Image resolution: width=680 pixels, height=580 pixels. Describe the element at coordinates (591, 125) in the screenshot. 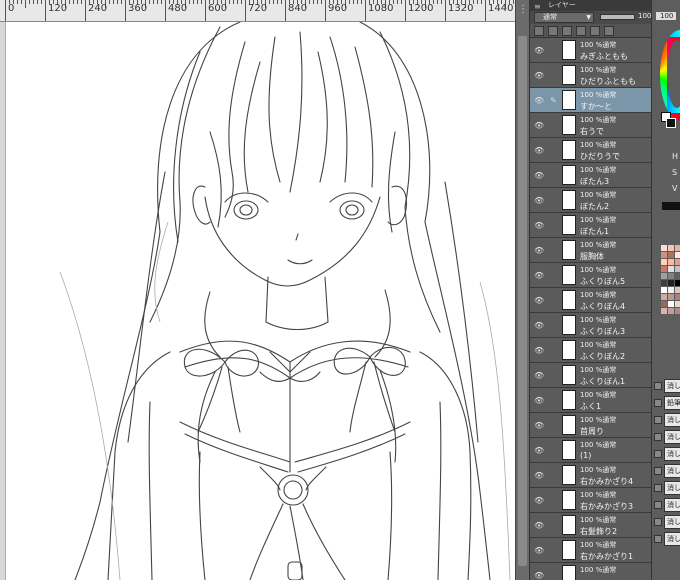

I see `layer-row: 👁 100 %通常 右うで` at that location.